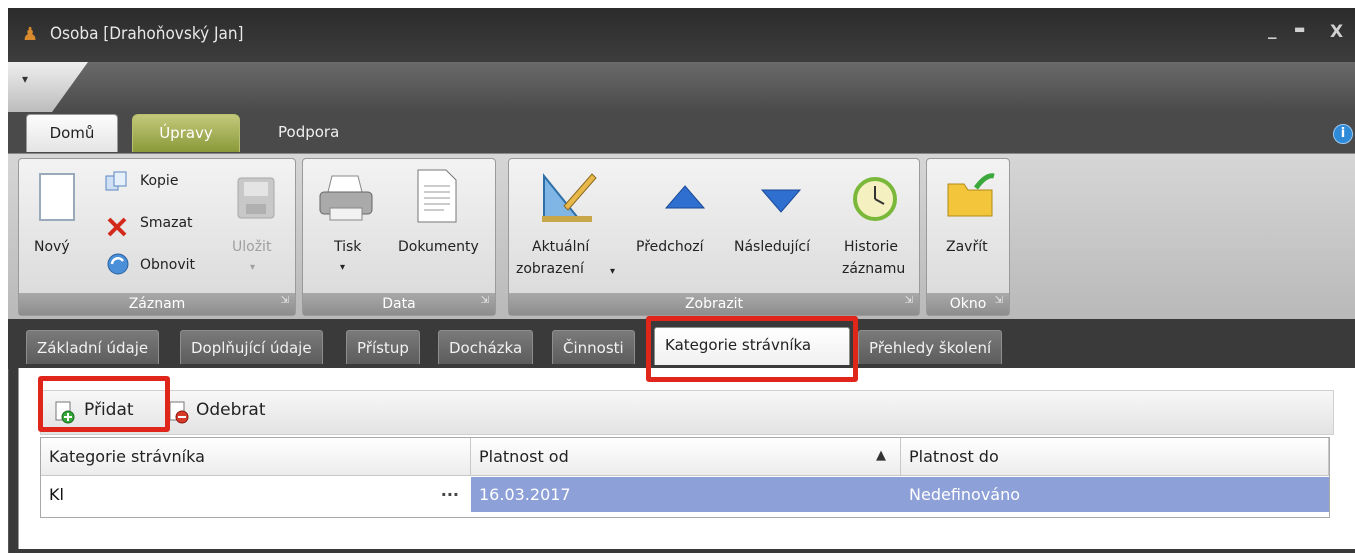 This screenshot has height=553, width=1355. I want to click on quick-access-arrow-icon: ▾, so click(25, 79).